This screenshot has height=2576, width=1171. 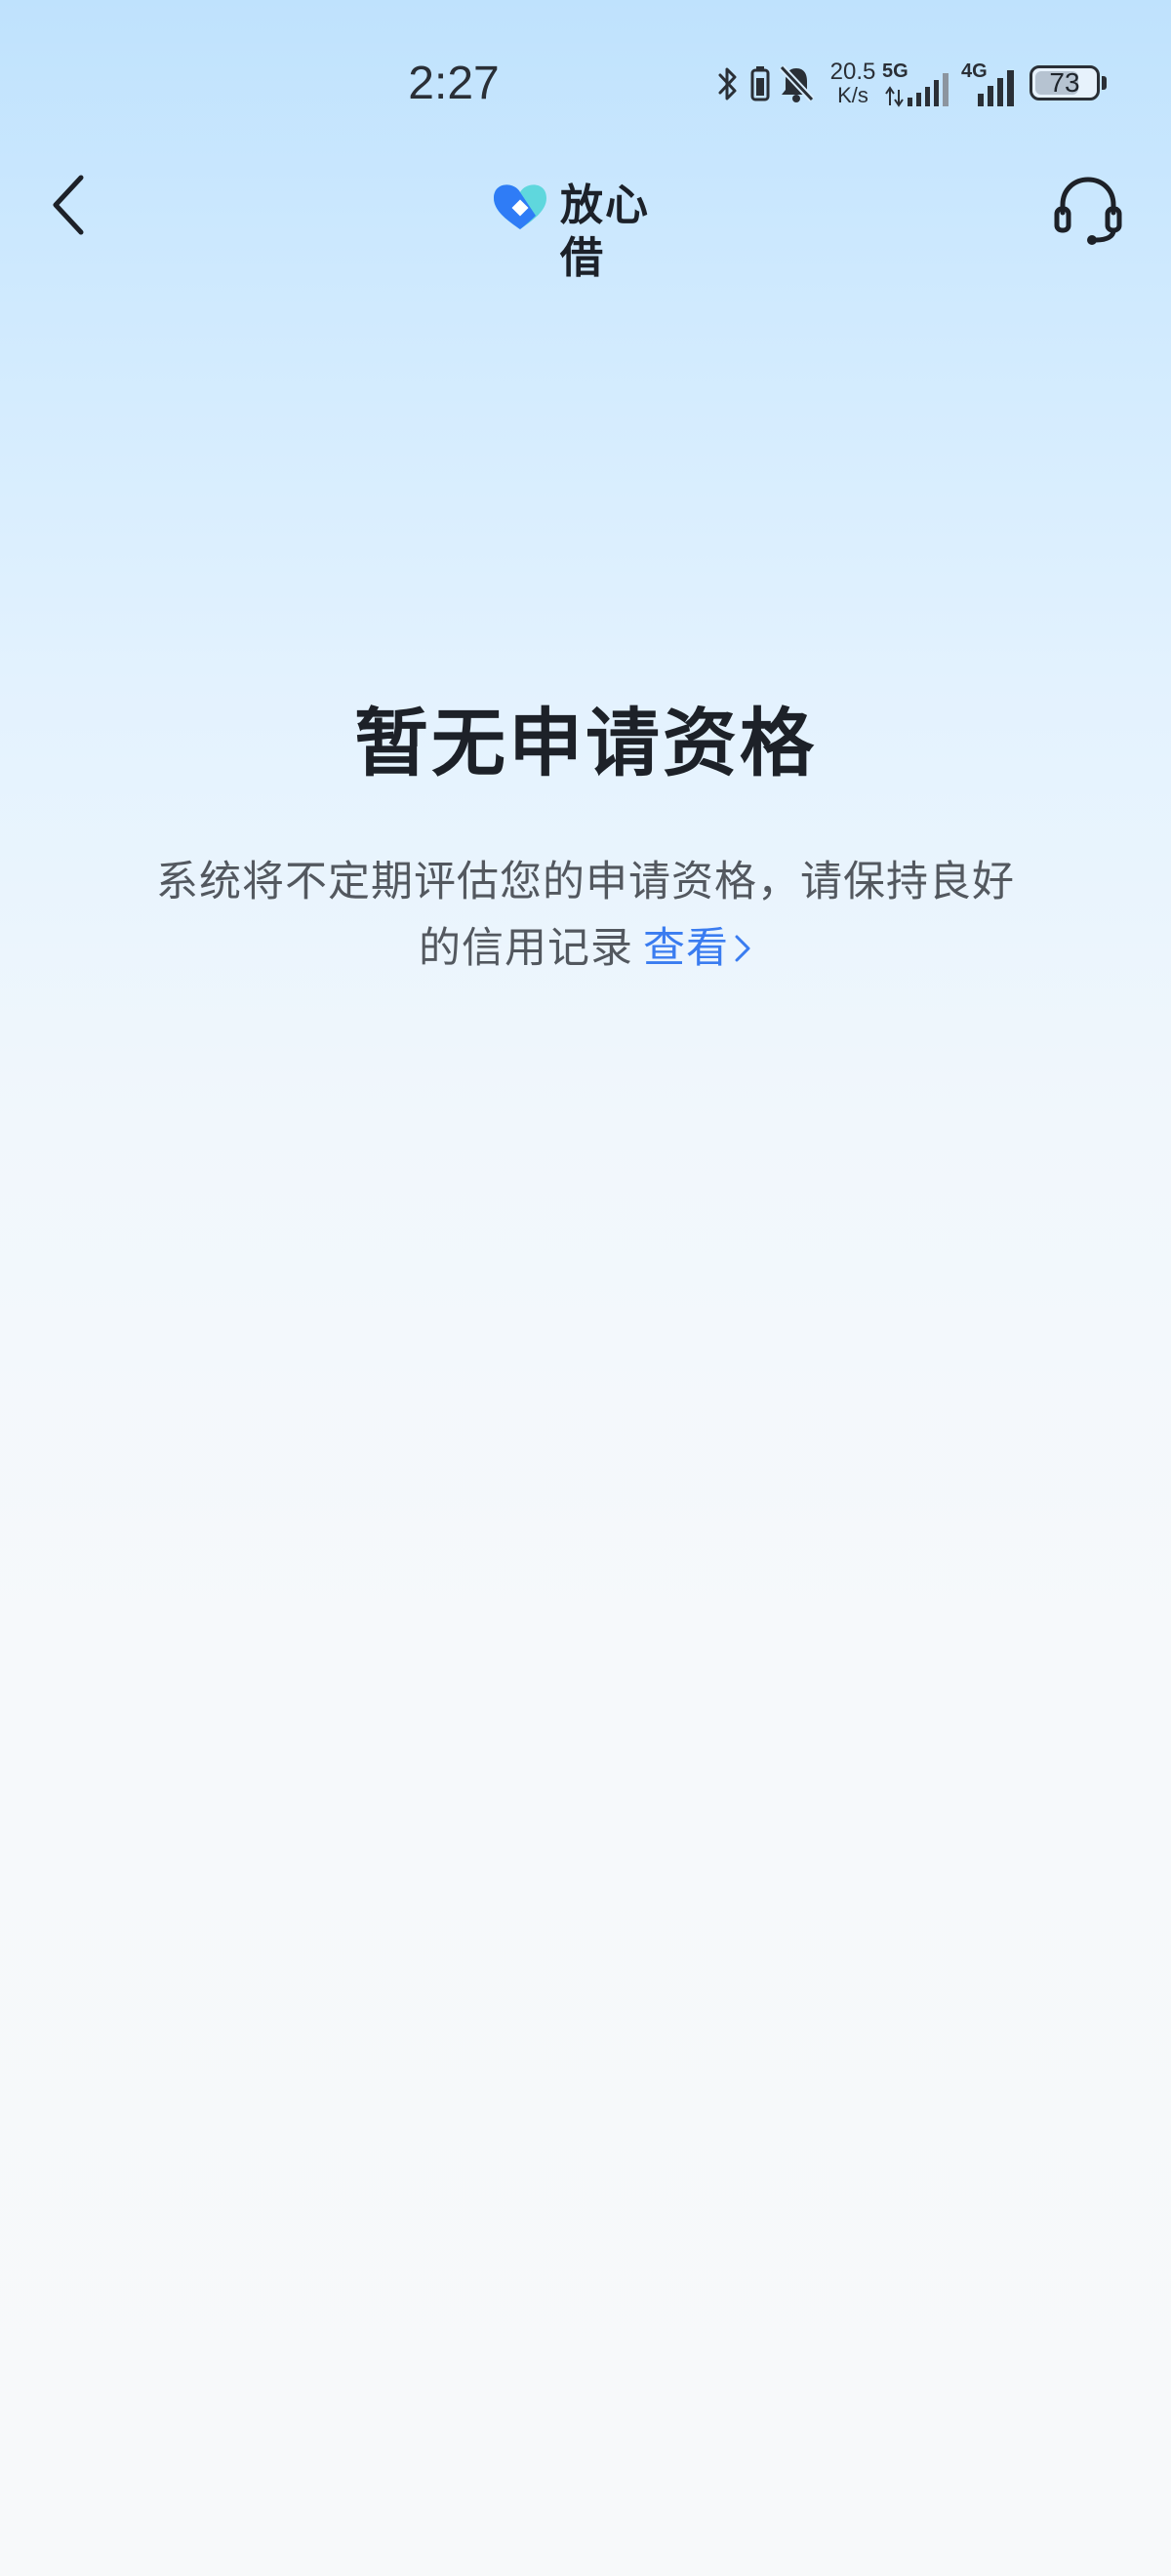 I want to click on app-logo-text: 放心借, so click(x=605, y=232).